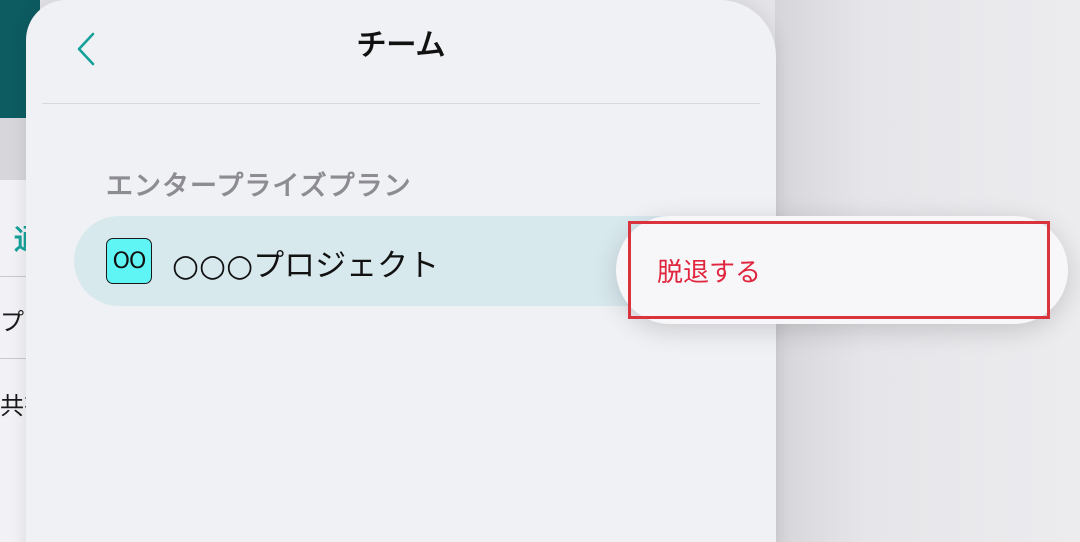 The height and width of the screenshot is (542, 1080). What do you see at coordinates (401, 103) in the screenshot?
I see `nav-divider` at bounding box center [401, 103].